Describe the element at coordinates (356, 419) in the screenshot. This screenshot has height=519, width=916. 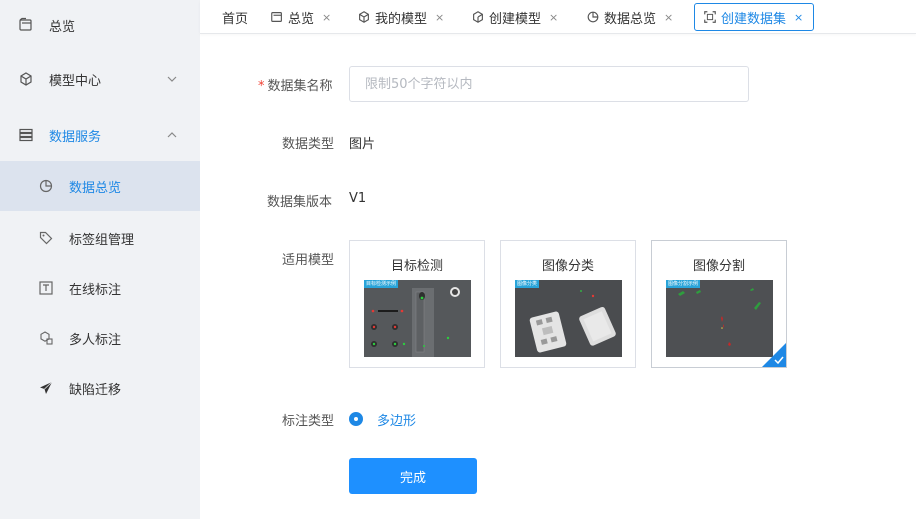
I see `polygon-radio` at that location.